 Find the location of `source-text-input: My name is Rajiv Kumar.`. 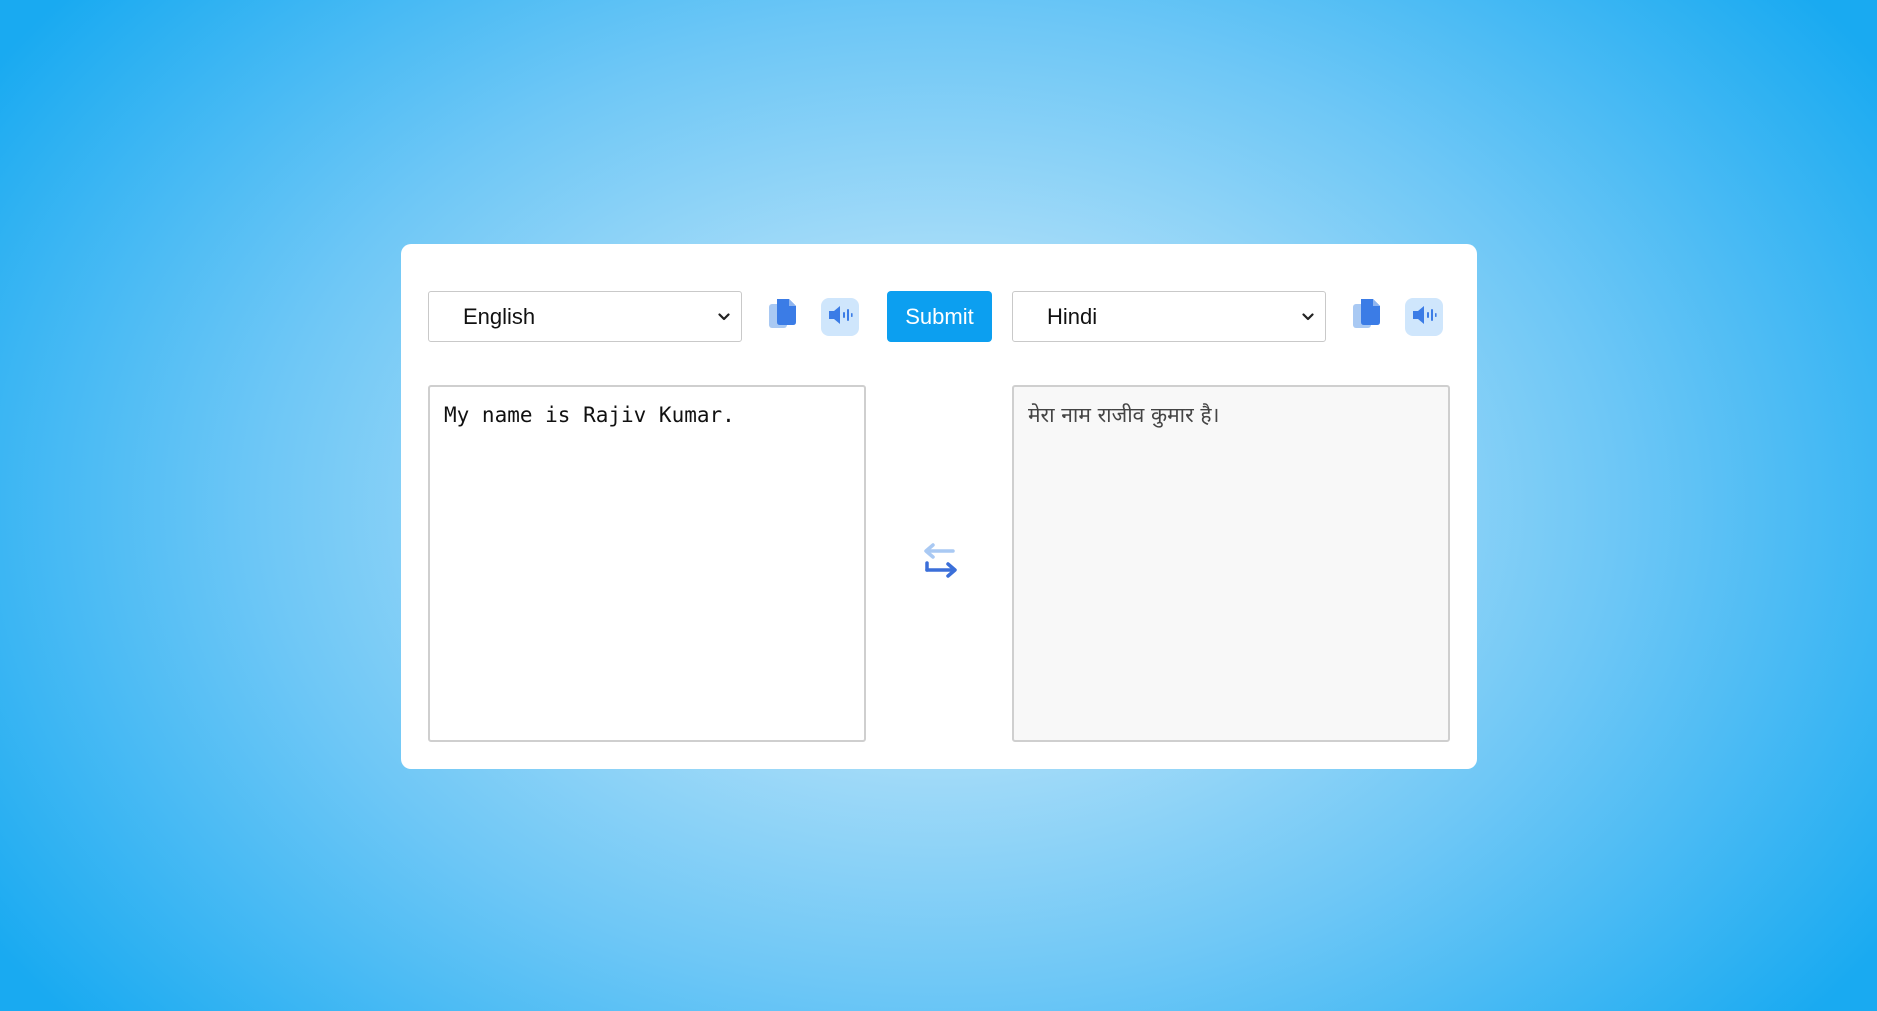

source-text-input: My name is Rajiv Kumar. is located at coordinates (647, 563).